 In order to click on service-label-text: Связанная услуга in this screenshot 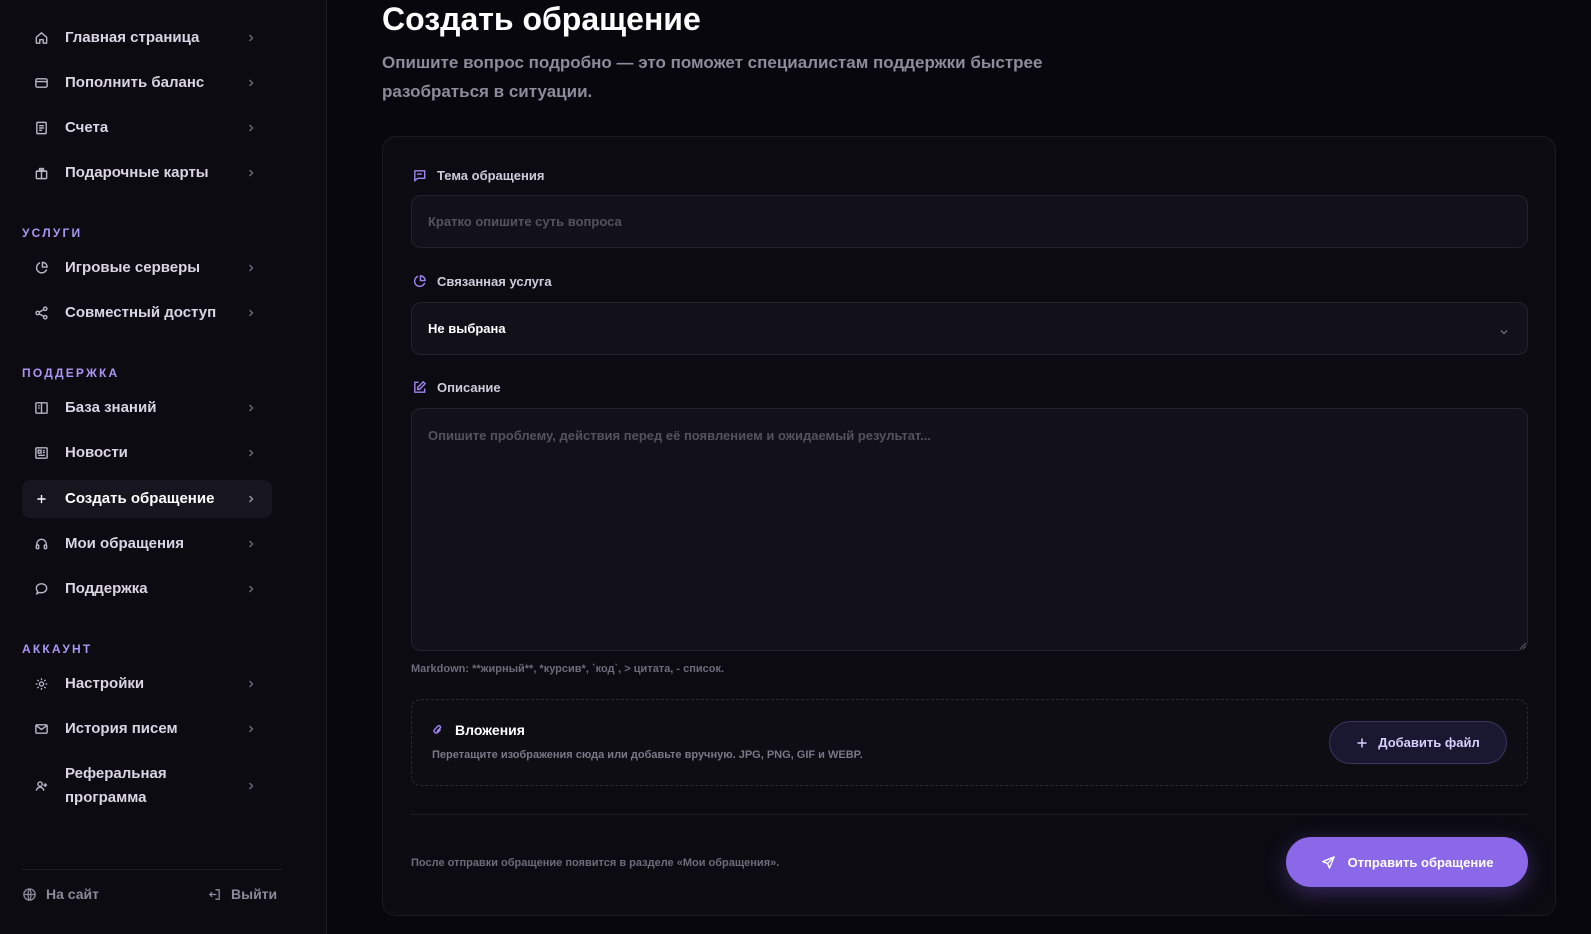, I will do `click(494, 281)`.